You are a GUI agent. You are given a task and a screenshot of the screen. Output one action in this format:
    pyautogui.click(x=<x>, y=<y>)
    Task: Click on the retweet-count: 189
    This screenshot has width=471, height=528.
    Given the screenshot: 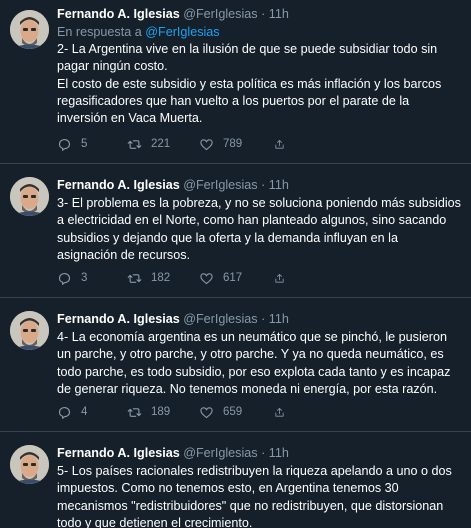 What is the action you would take?
    pyautogui.click(x=161, y=412)
    